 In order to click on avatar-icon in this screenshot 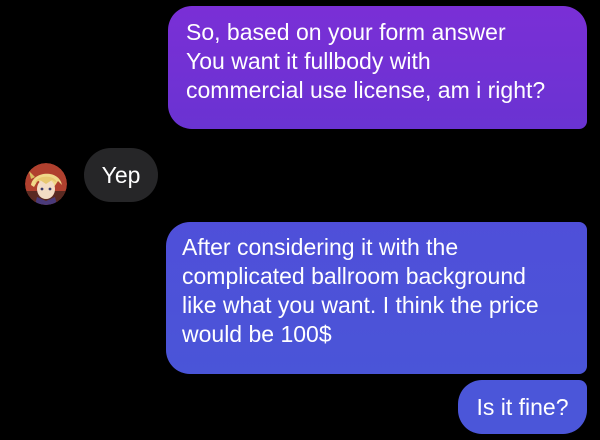, I will do `click(46, 184)`.